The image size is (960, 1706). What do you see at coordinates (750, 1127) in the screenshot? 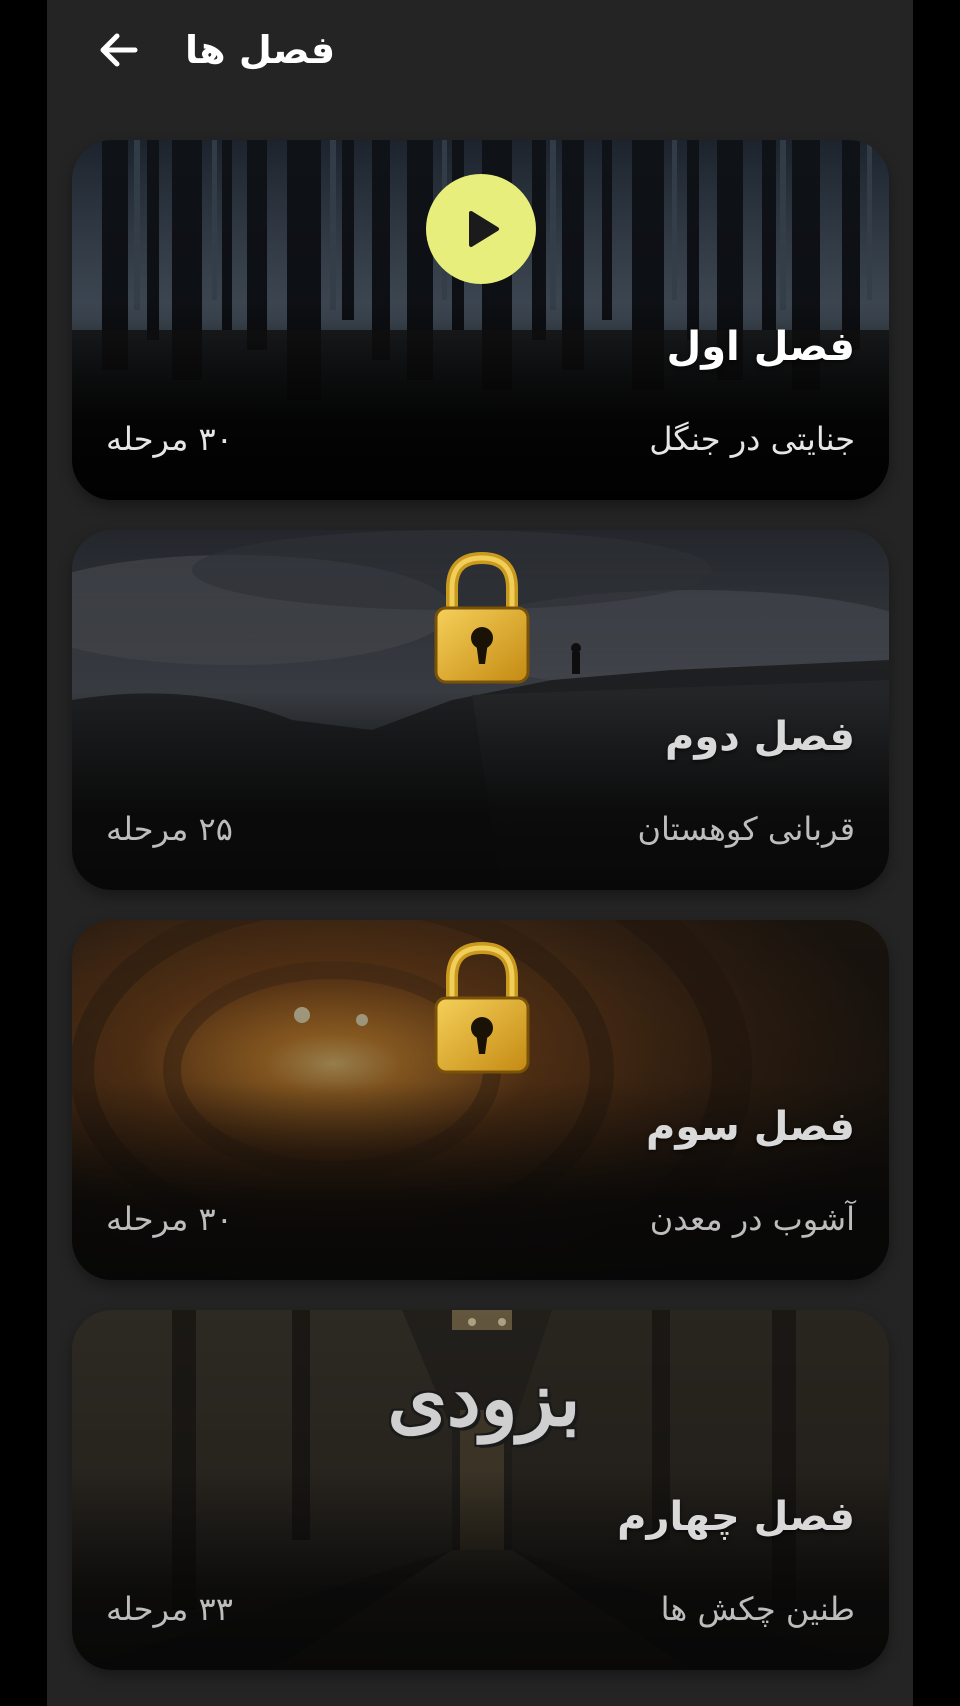
I see `chapter-title: فصل سوم` at bounding box center [750, 1127].